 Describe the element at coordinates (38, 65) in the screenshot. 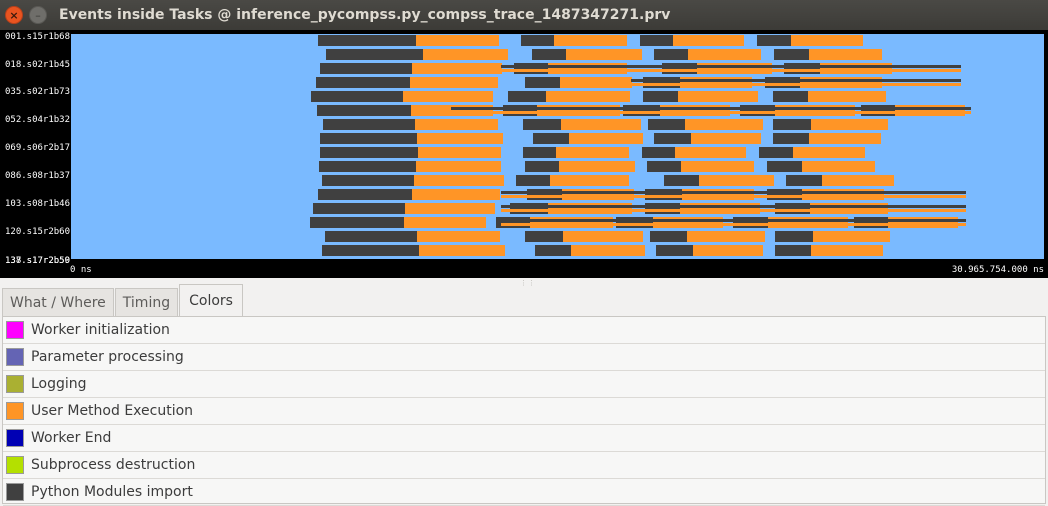

I see `row-label: 018.s02r1b45` at that location.